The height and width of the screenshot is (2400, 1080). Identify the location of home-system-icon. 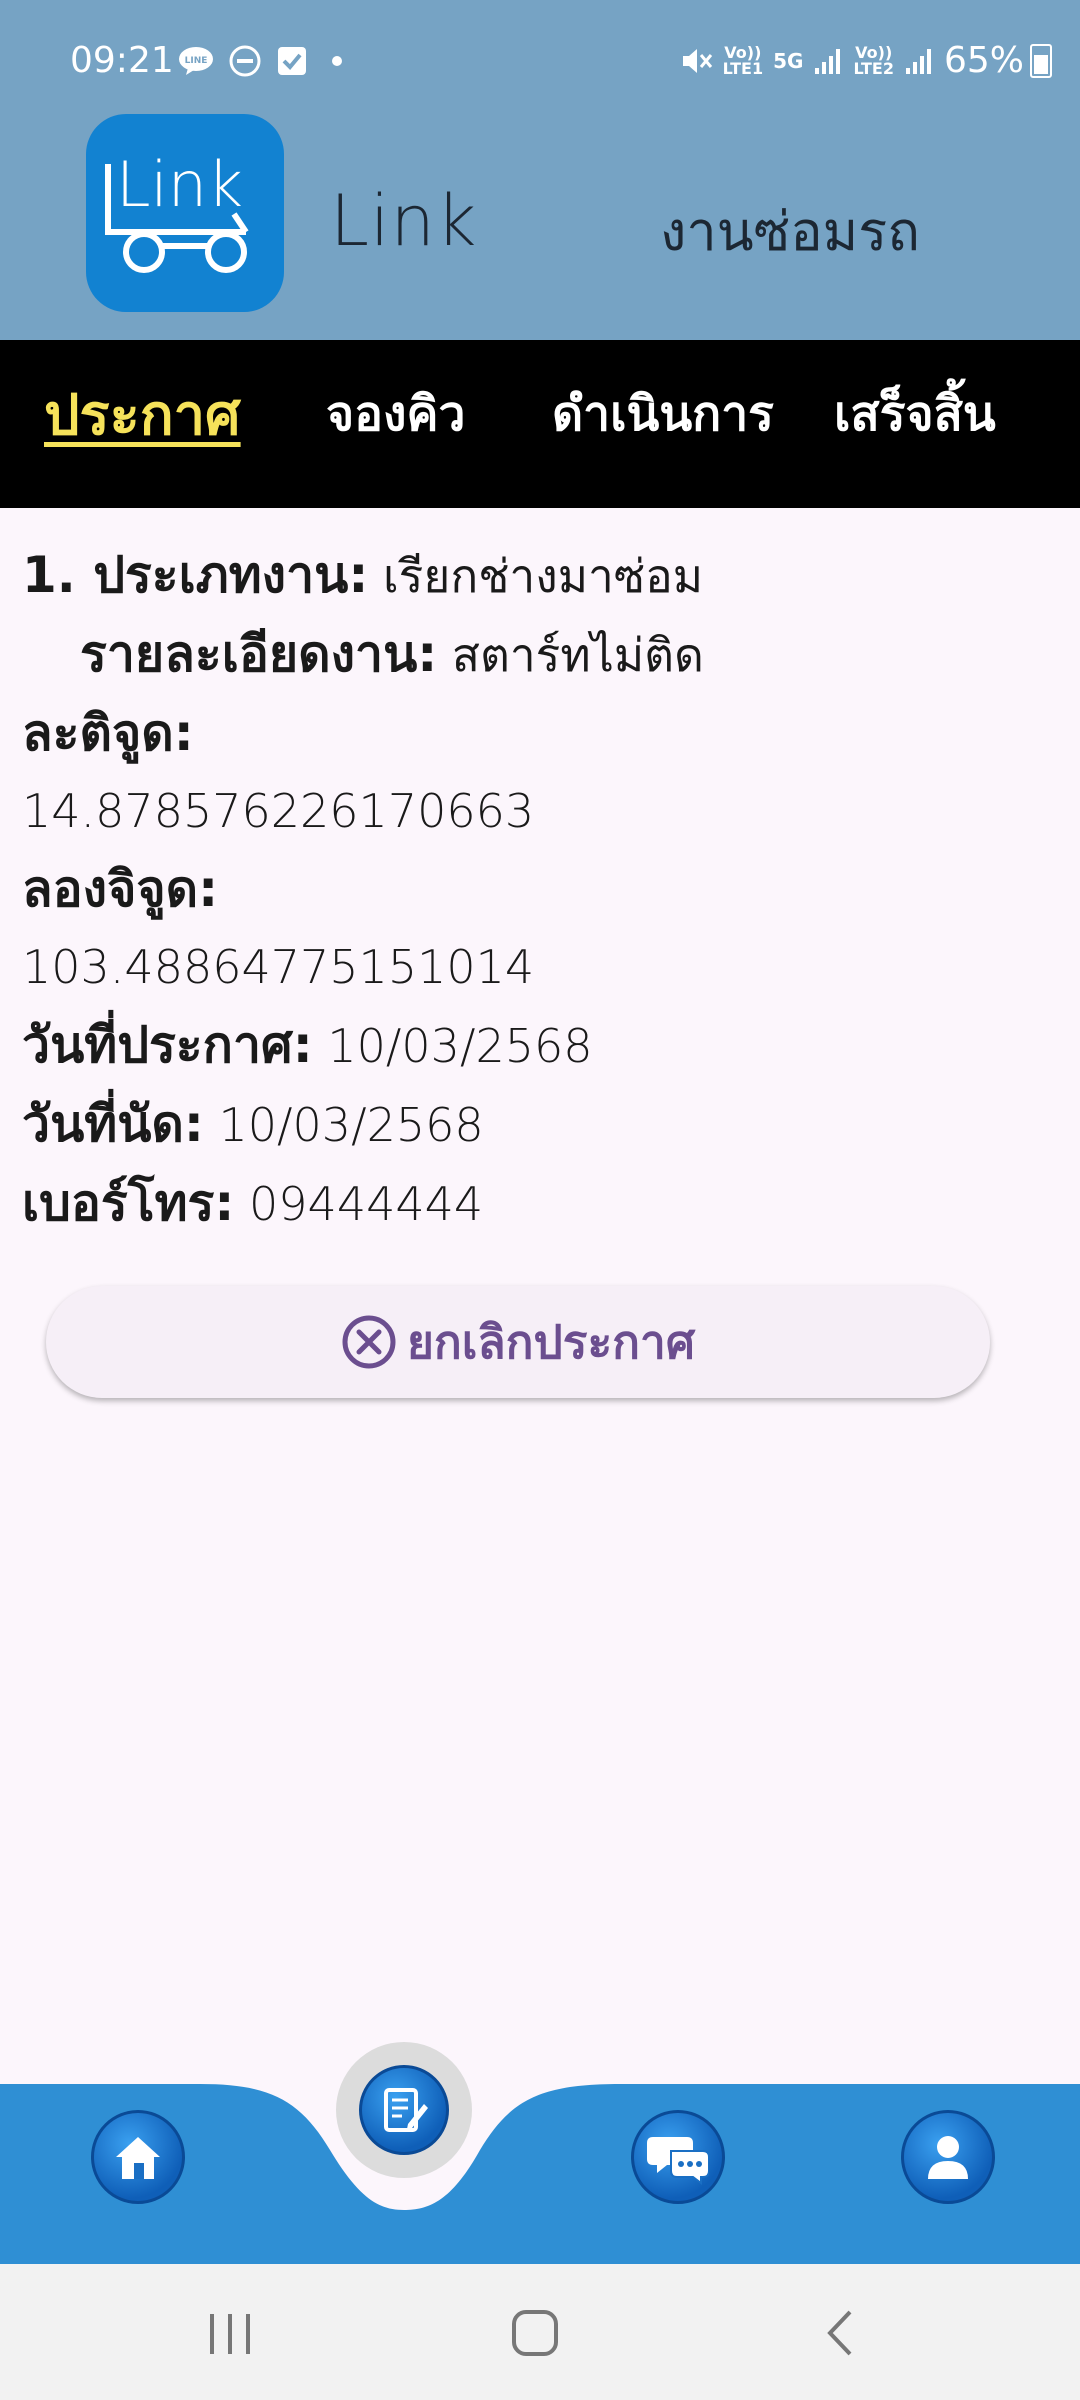
(535, 2333).